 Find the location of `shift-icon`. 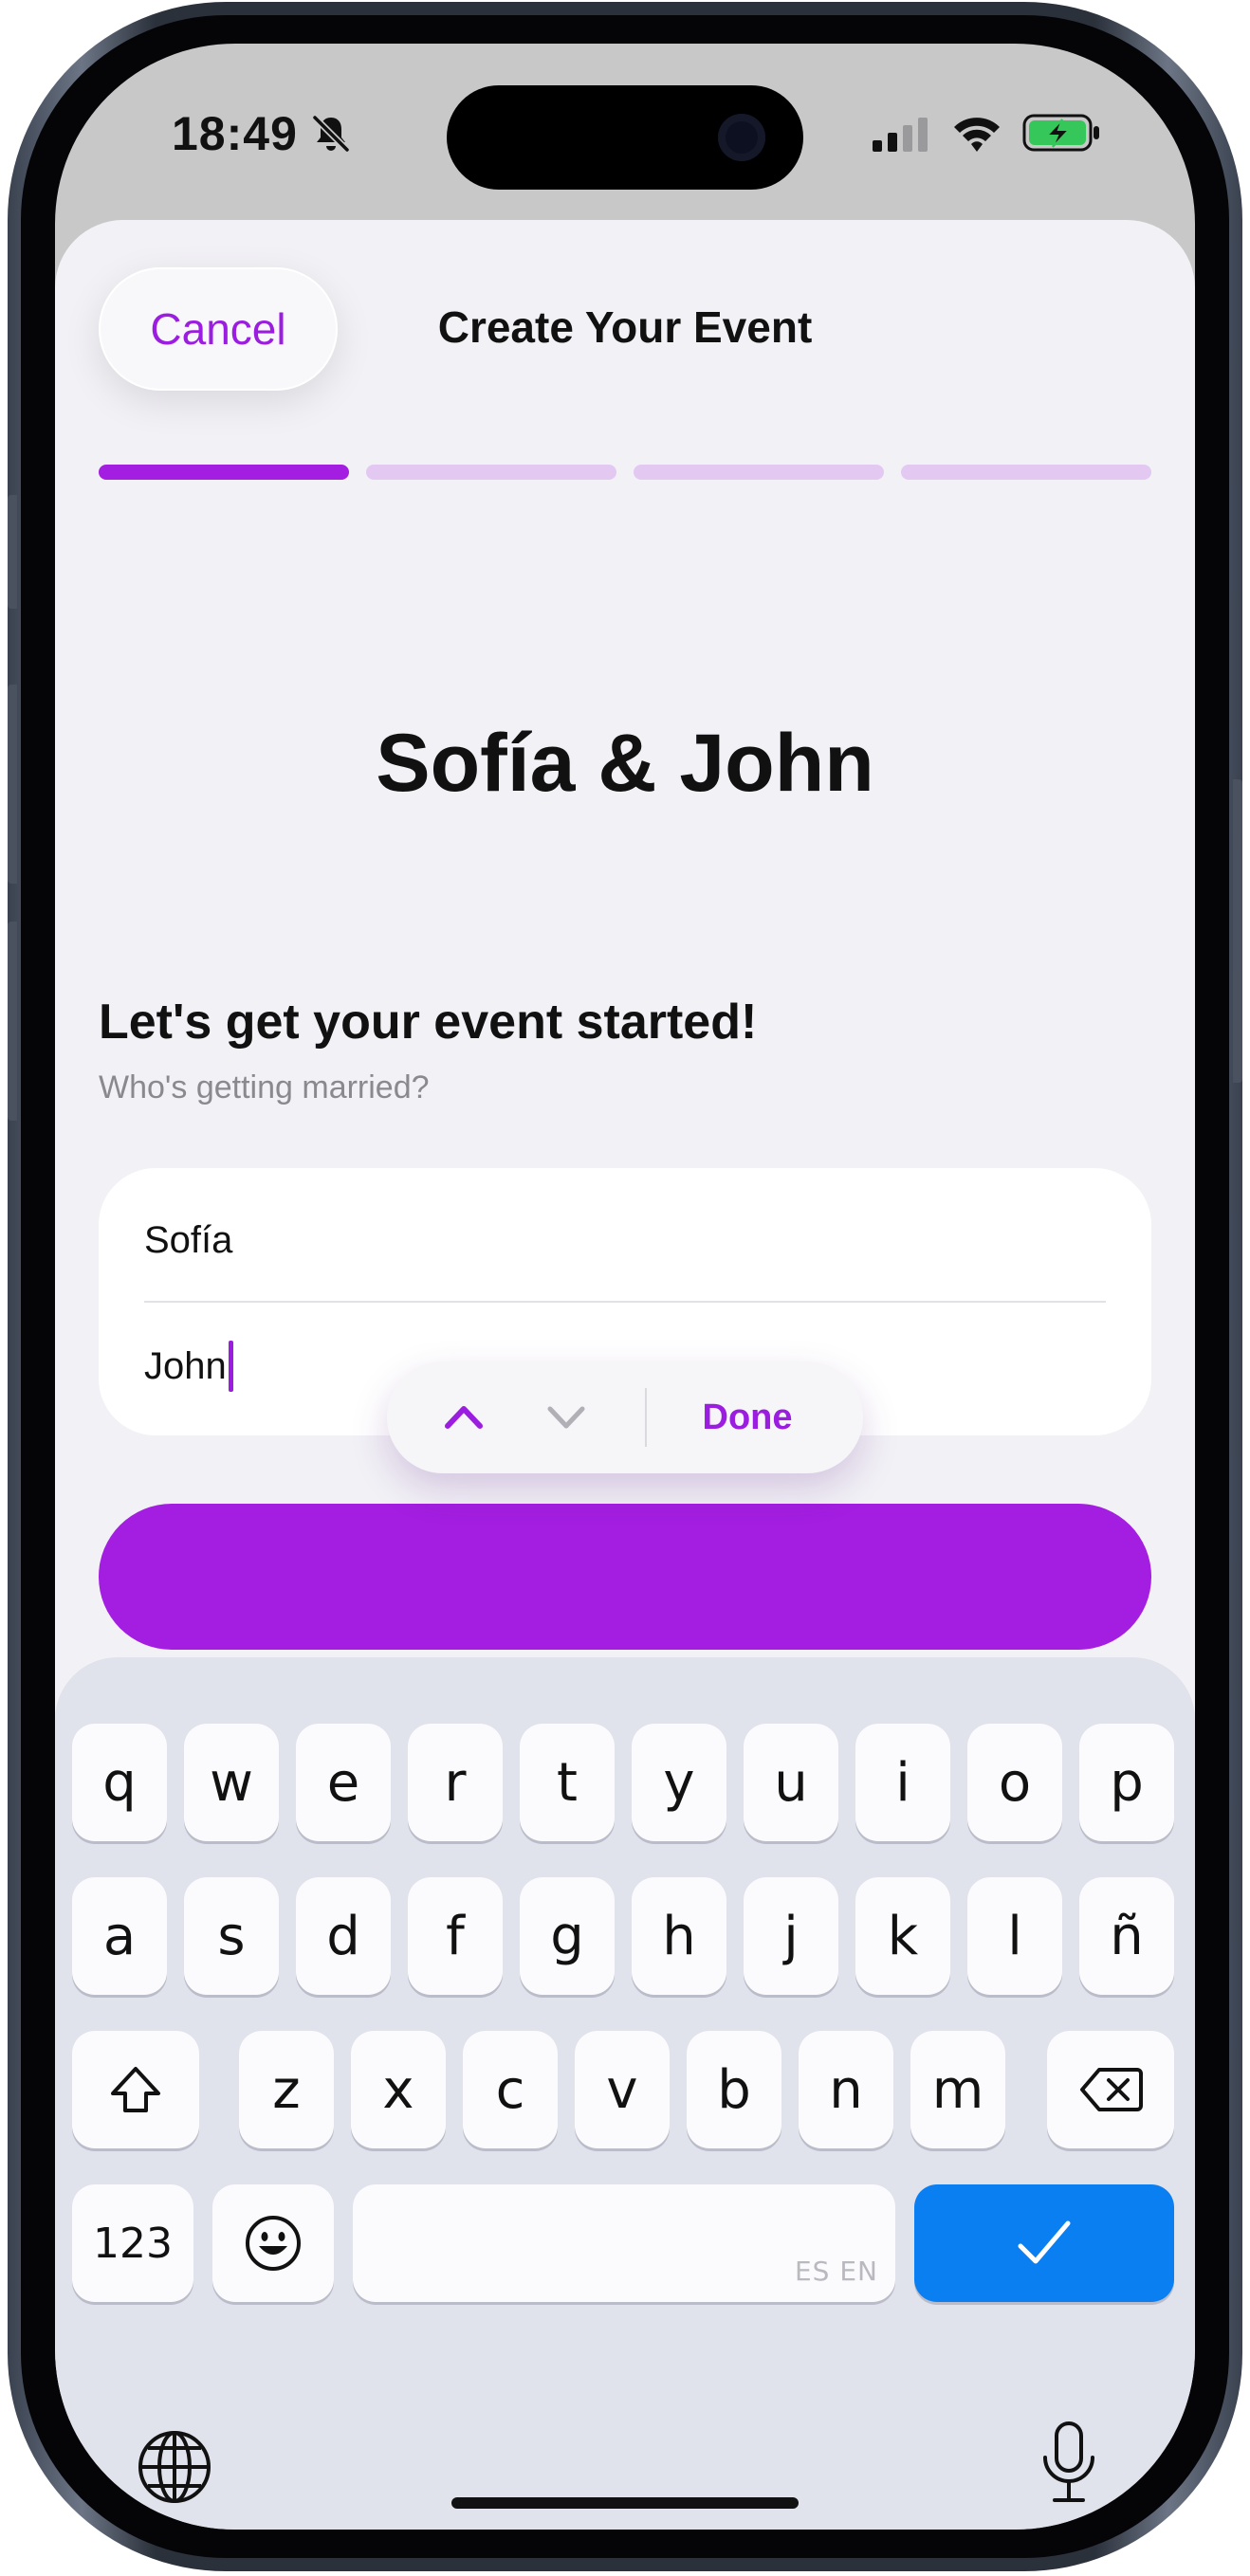

shift-icon is located at coordinates (135, 2089).